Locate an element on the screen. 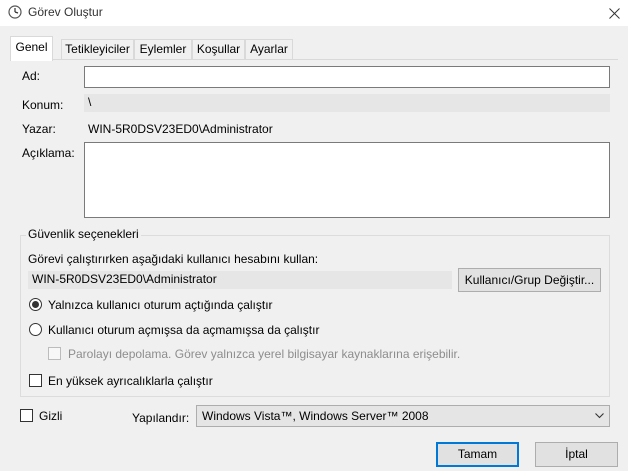 The image size is (628, 471). no-store-password-checkbox is located at coordinates (54, 353).